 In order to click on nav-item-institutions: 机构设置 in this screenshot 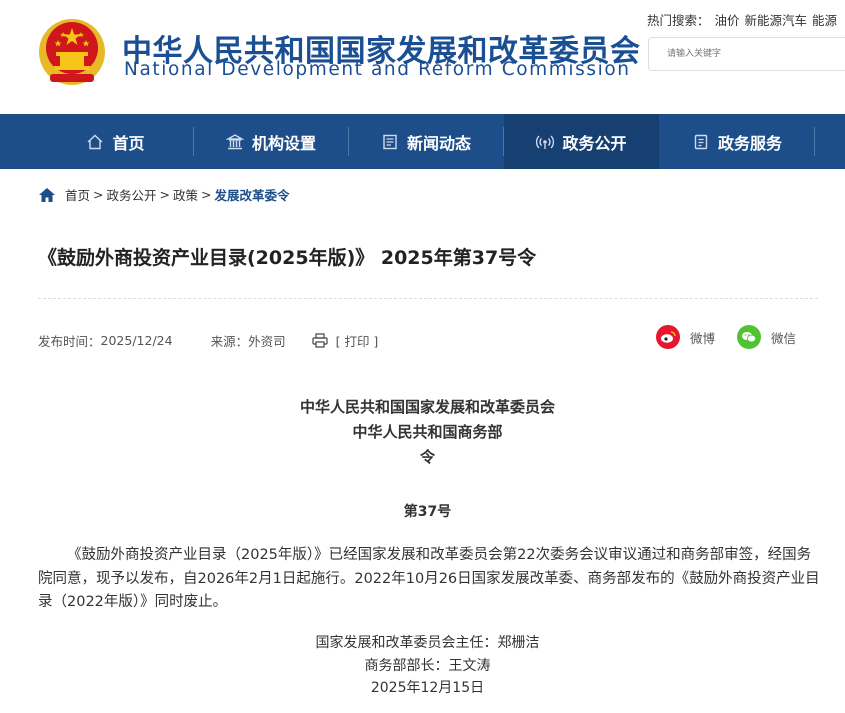, I will do `click(271, 141)`.